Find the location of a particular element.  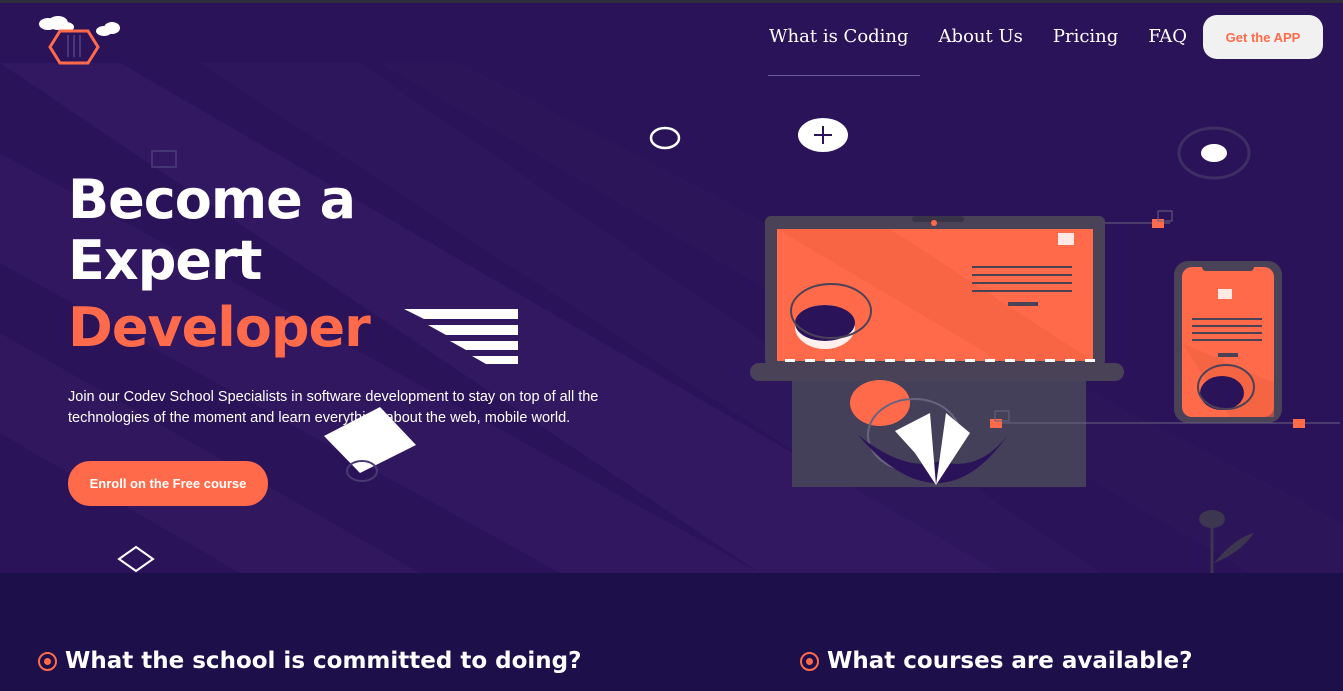

section-heading-right-text: What courses are available? is located at coordinates (1010, 661).